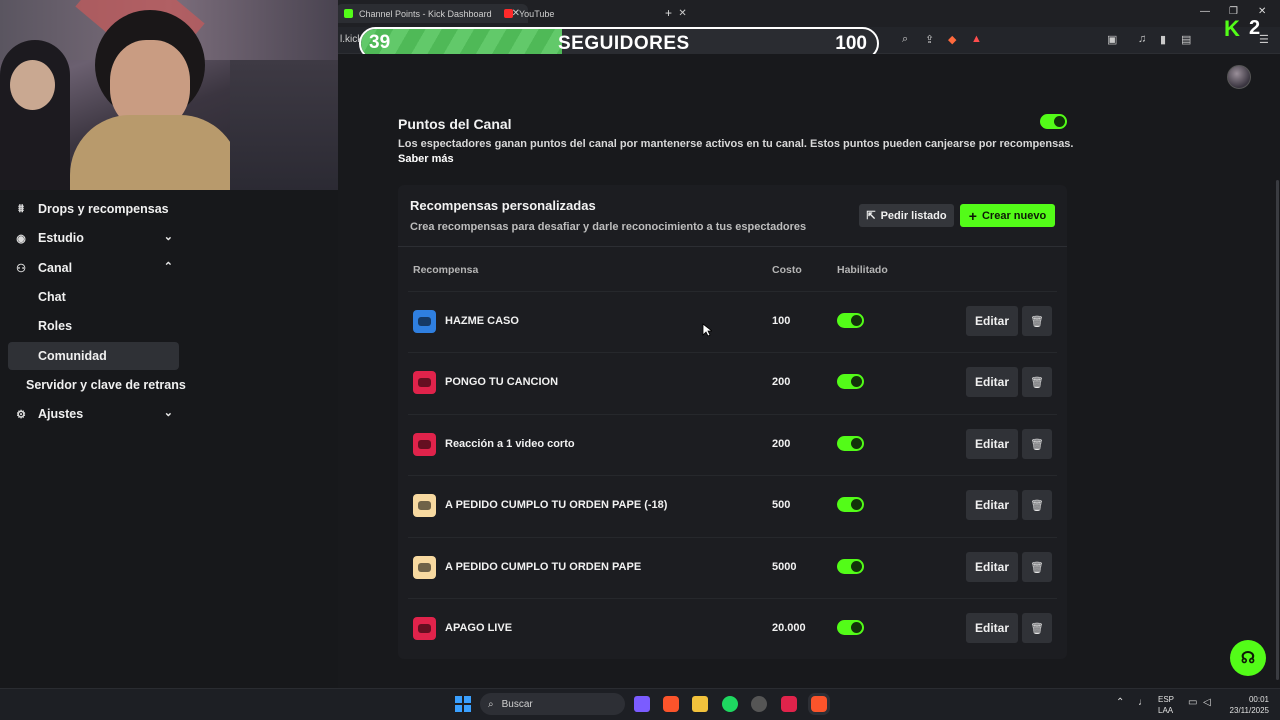  Describe the element at coordinates (1232, 28) in the screenshot. I see `kick-logo-icon: K` at that location.